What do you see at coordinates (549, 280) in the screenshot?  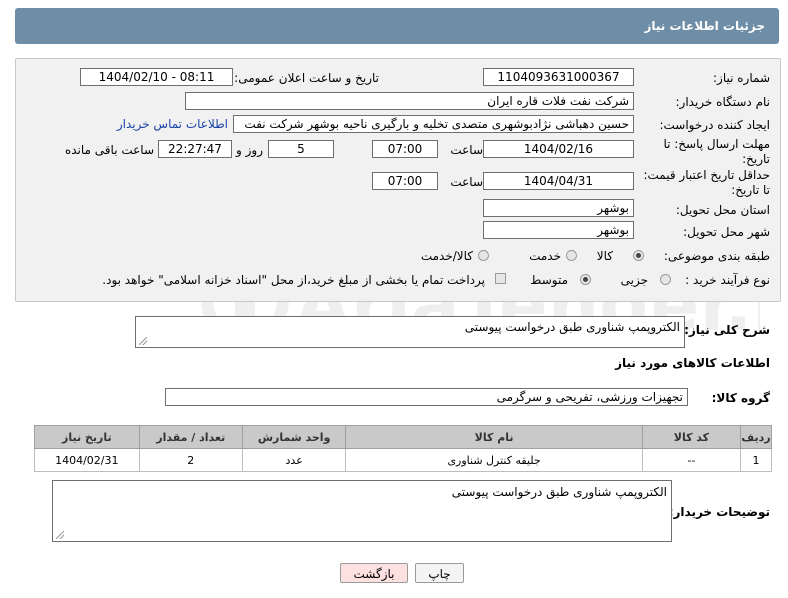 I see `process-medium-label: متوسط` at bounding box center [549, 280].